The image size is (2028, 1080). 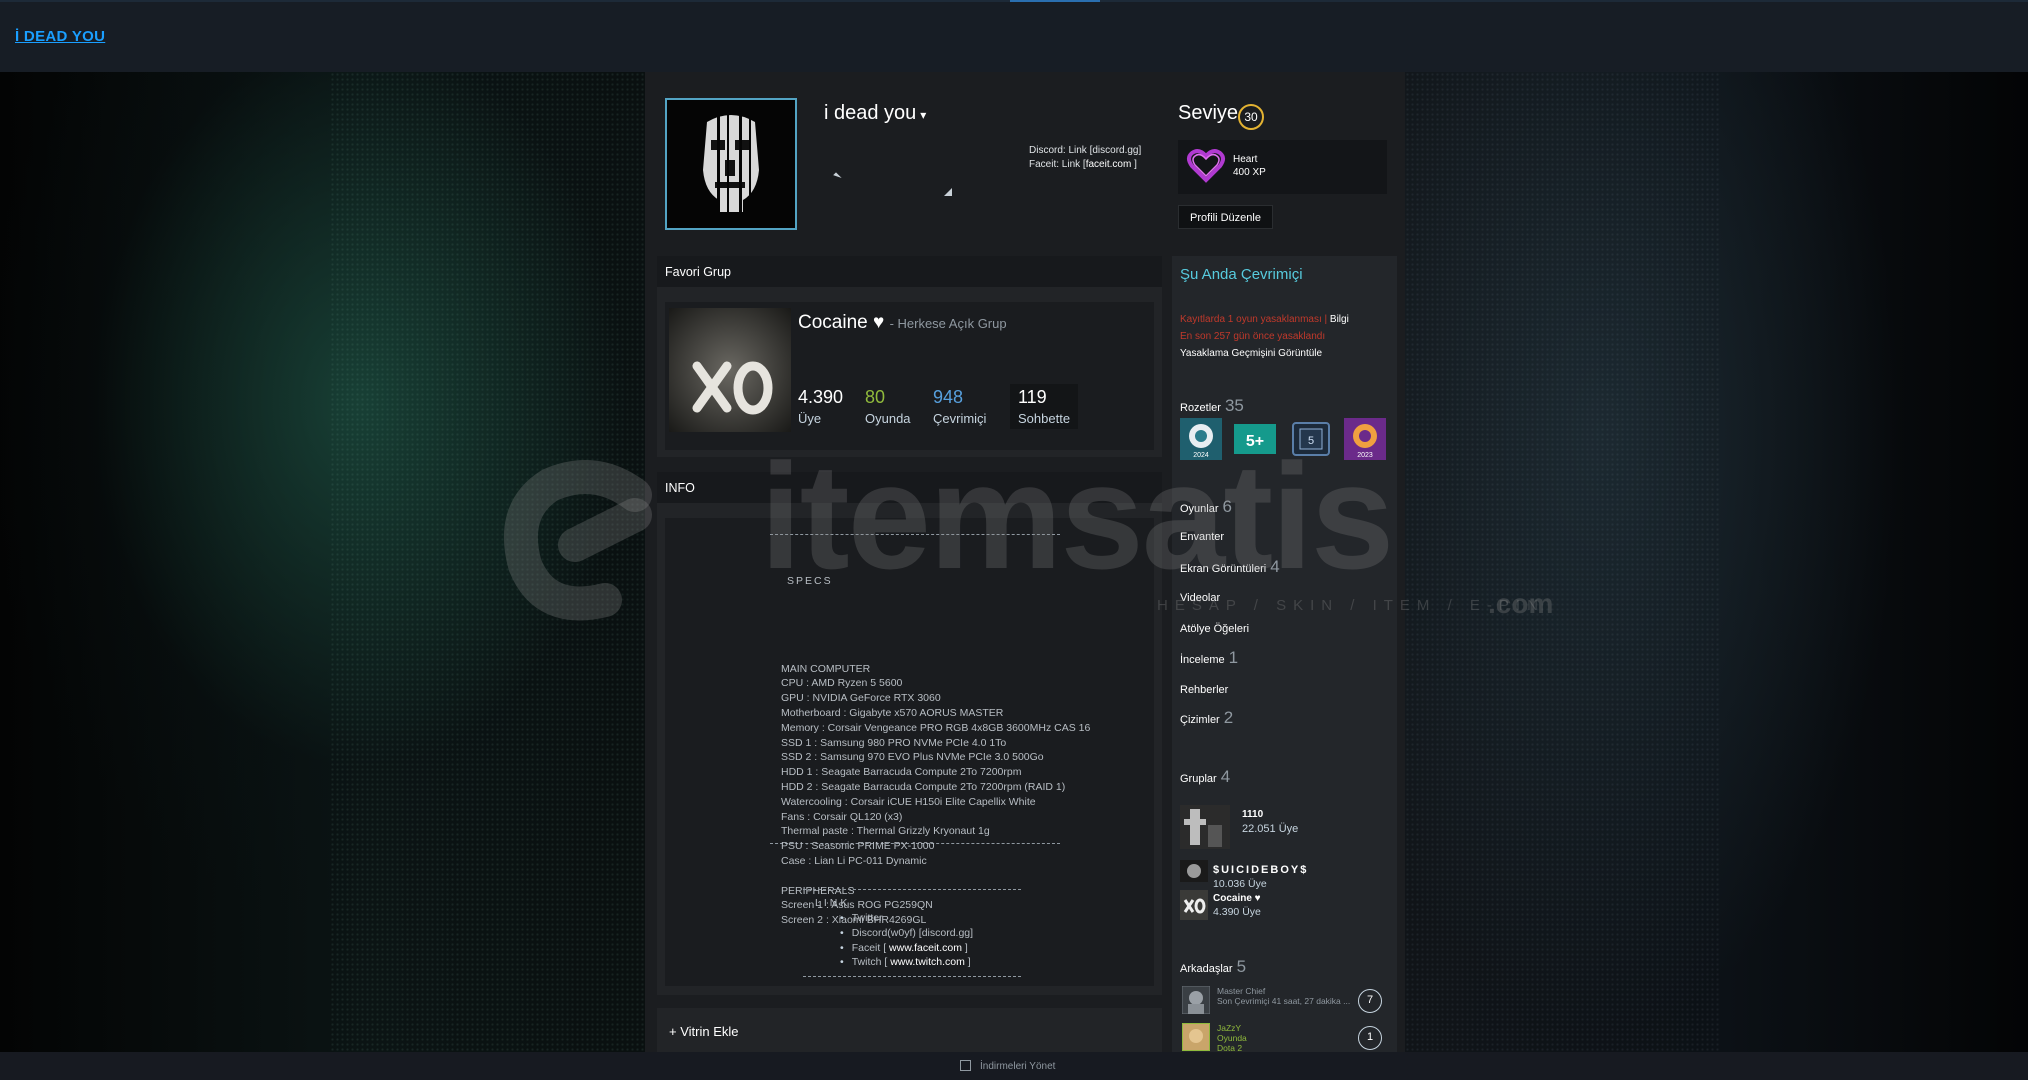 What do you see at coordinates (1204, 690) in the screenshot?
I see `guides-link: Rehberler` at bounding box center [1204, 690].